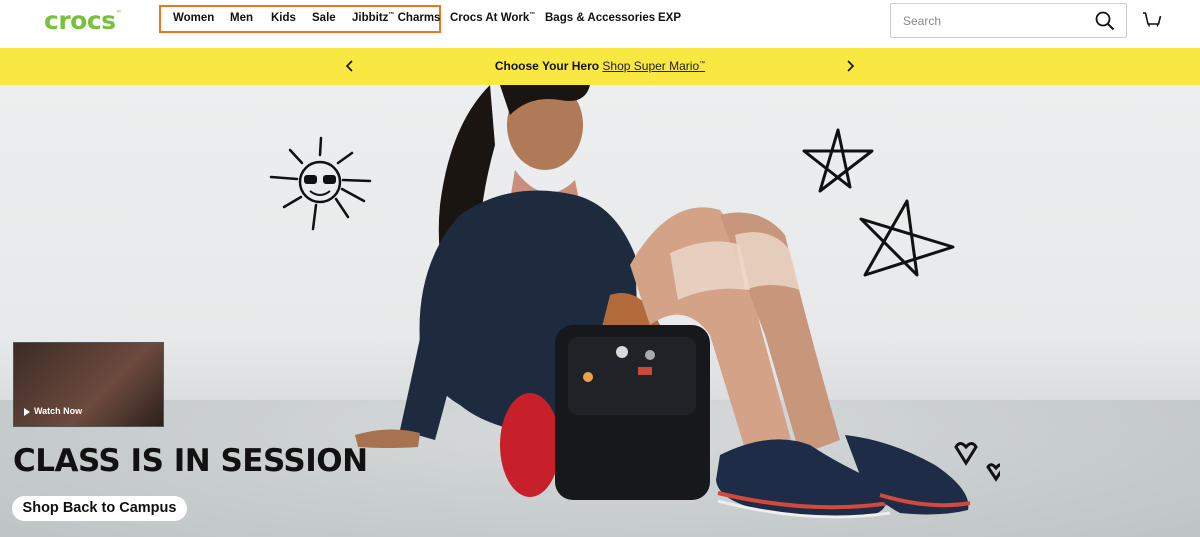 This screenshot has height=537, width=1200. I want to click on nav-bags-accessories: Bags & Accessories, so click(600, 18).